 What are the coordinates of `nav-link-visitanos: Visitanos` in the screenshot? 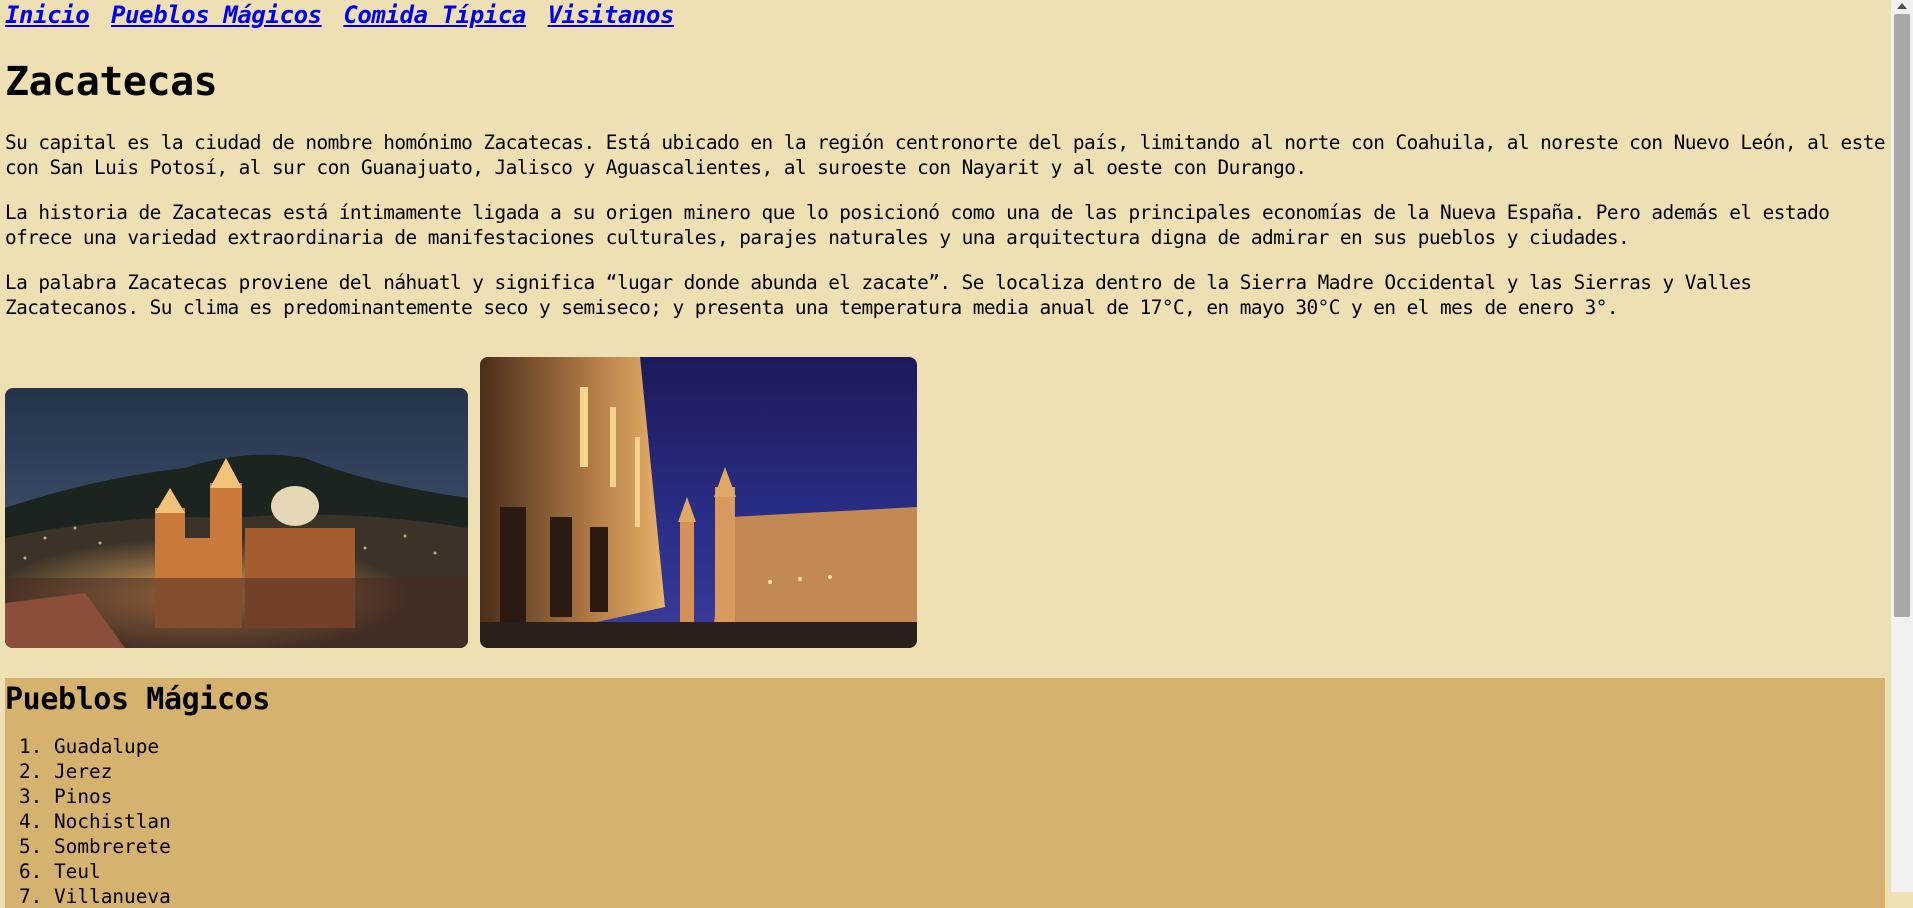 It's located at (611, 15).